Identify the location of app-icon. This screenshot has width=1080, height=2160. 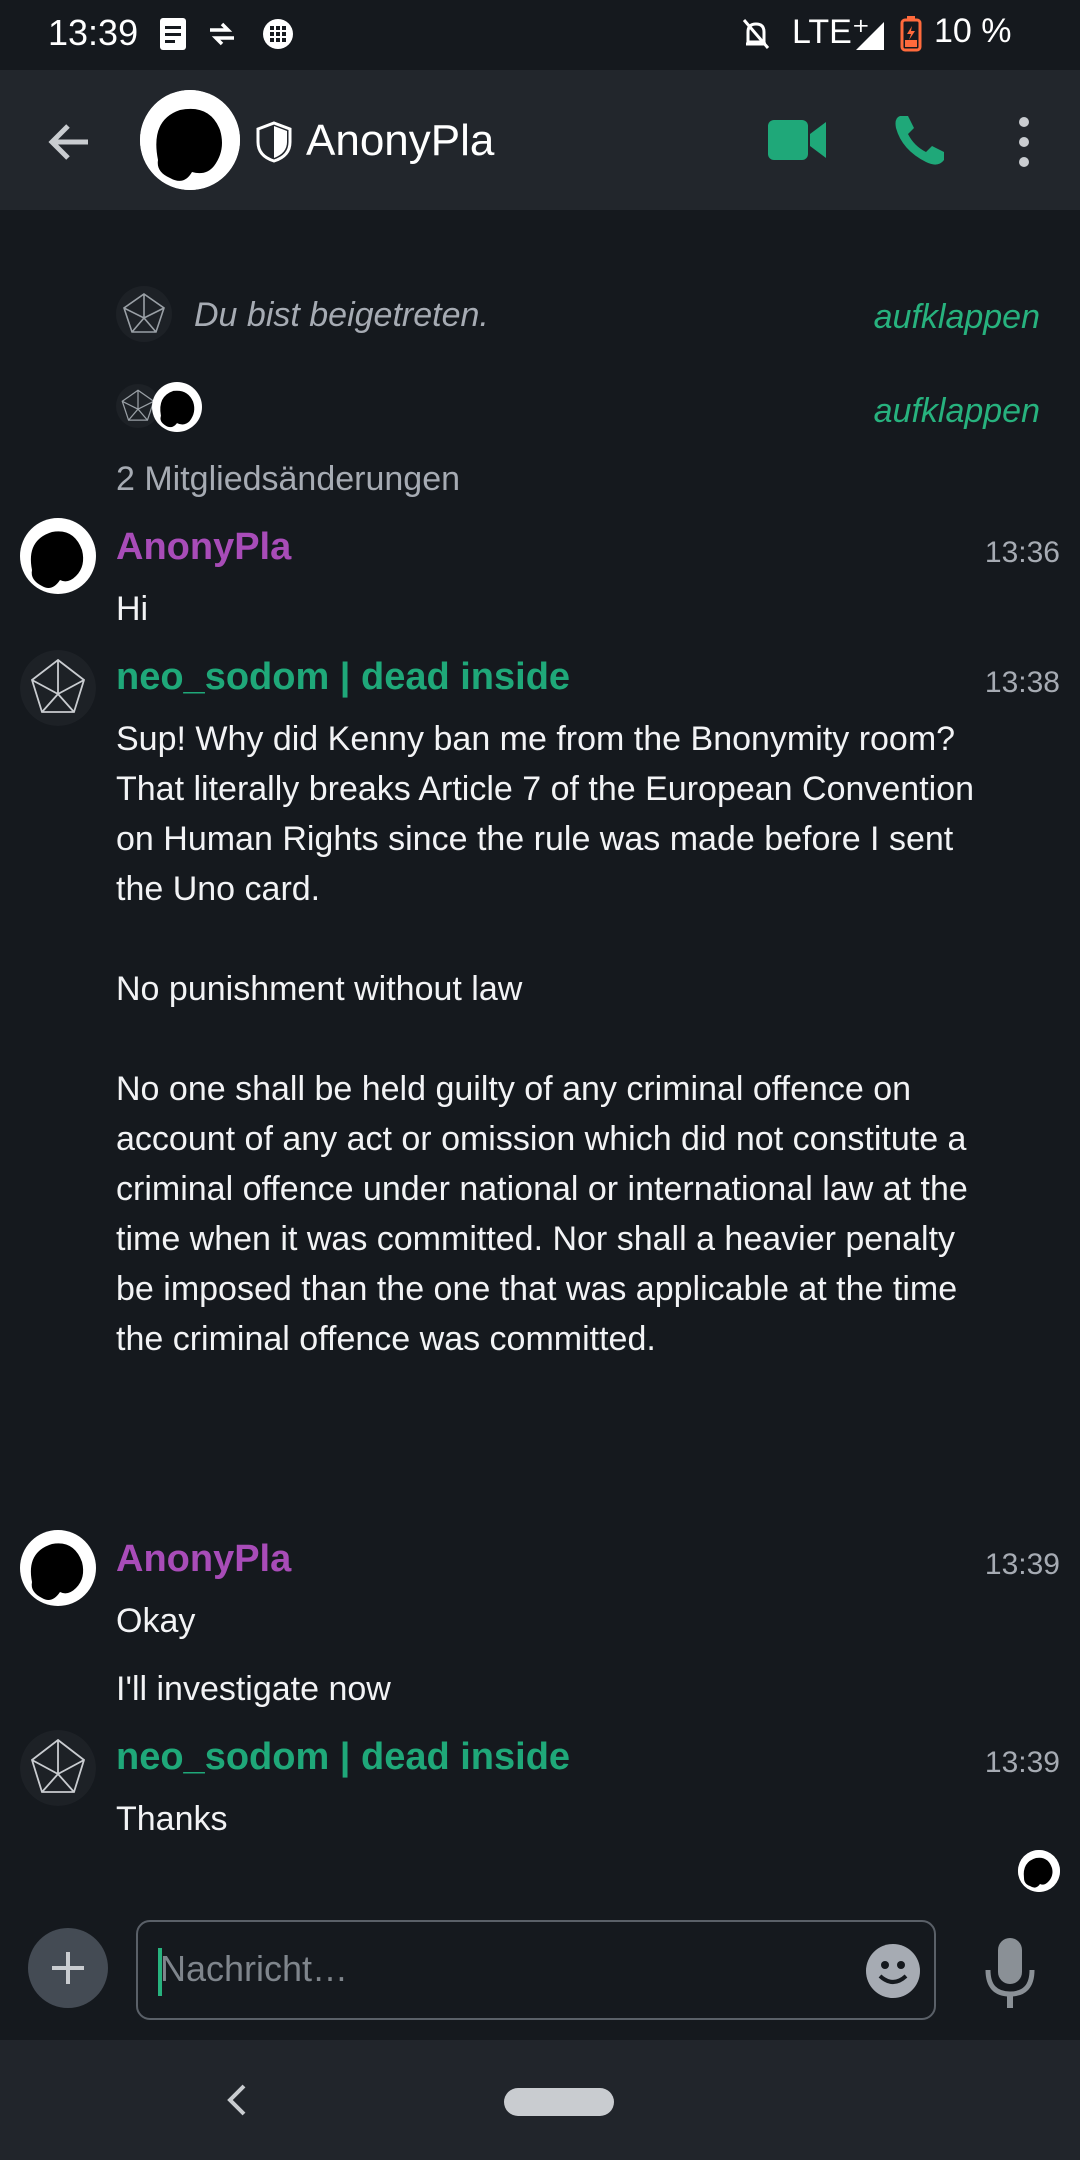
(278, 34).